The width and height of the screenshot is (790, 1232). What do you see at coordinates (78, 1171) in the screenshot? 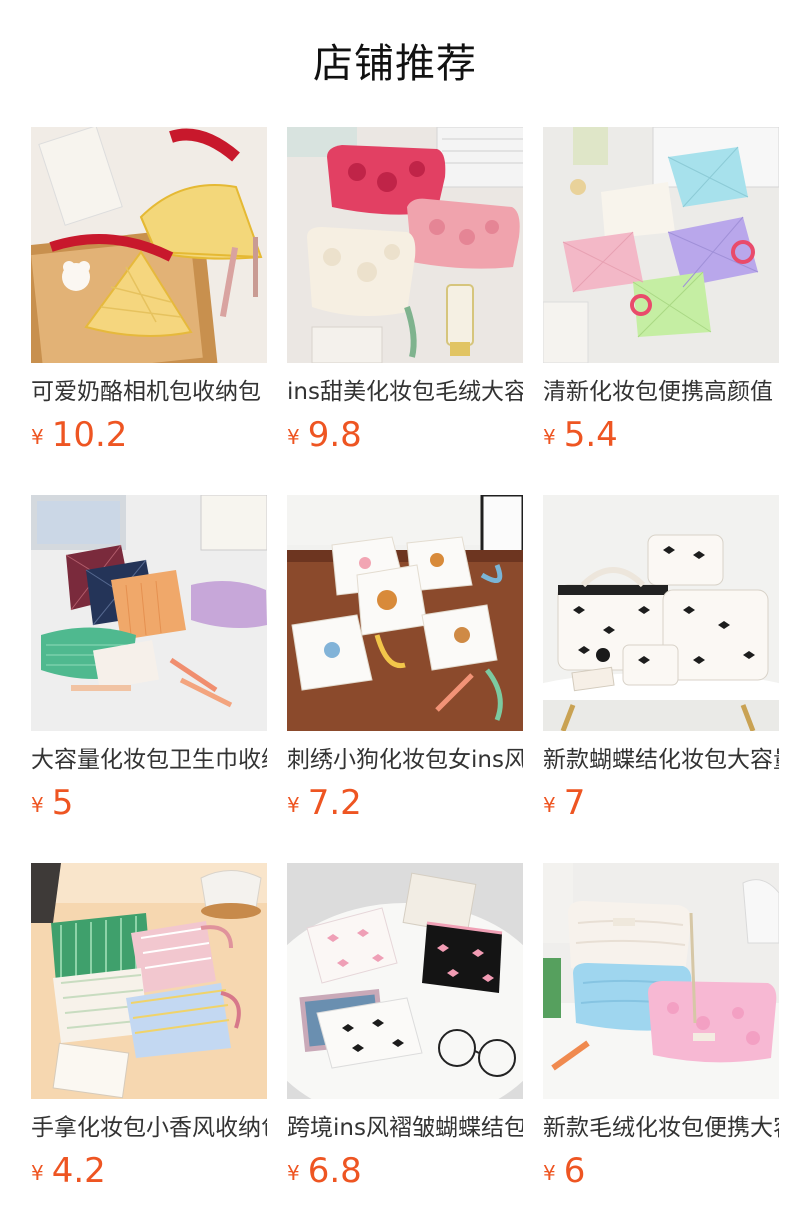
I see `price-amount: 4.2` at bounding box center [78, 1171].